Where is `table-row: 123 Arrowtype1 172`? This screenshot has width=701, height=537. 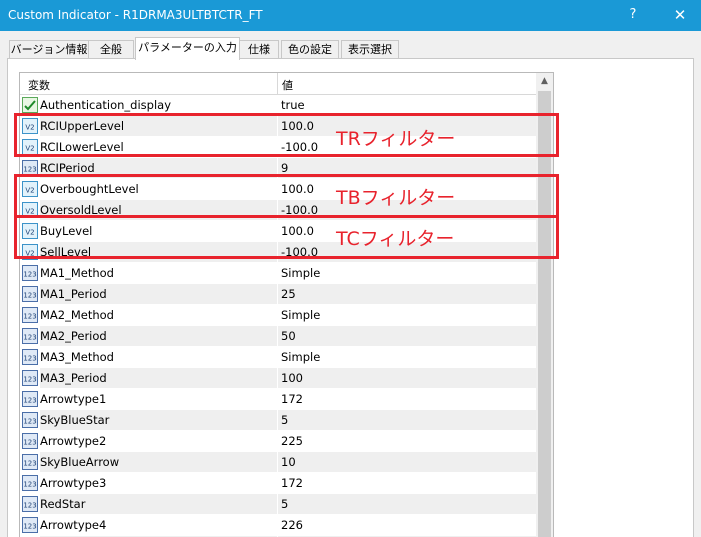
table-row: 123 Arrowtype1 172 is located at coordinates (278, 399).